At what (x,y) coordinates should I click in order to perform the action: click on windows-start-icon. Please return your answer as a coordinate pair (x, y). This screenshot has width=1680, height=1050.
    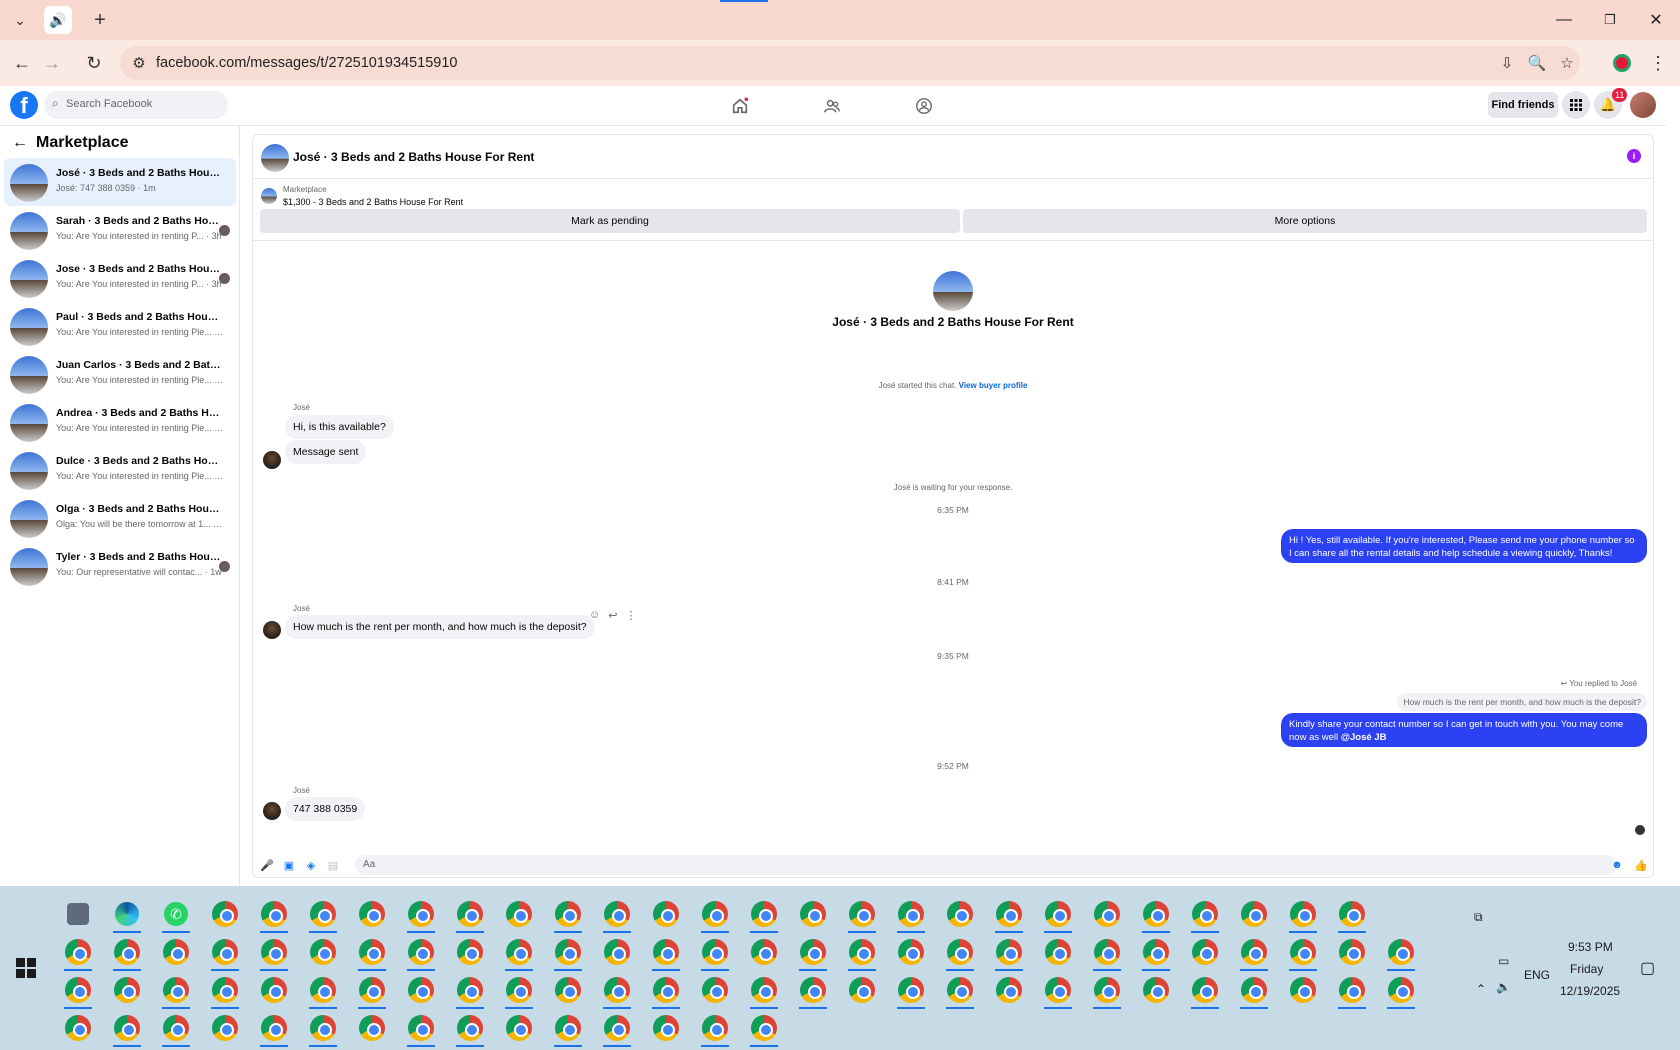
    Looking at the image, I should click on (26, 968).